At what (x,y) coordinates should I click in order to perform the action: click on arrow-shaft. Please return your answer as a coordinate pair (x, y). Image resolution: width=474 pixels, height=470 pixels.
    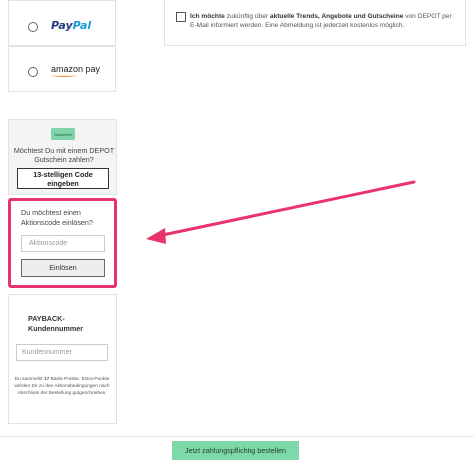
    Looking at the image, I should click on (286, 209).